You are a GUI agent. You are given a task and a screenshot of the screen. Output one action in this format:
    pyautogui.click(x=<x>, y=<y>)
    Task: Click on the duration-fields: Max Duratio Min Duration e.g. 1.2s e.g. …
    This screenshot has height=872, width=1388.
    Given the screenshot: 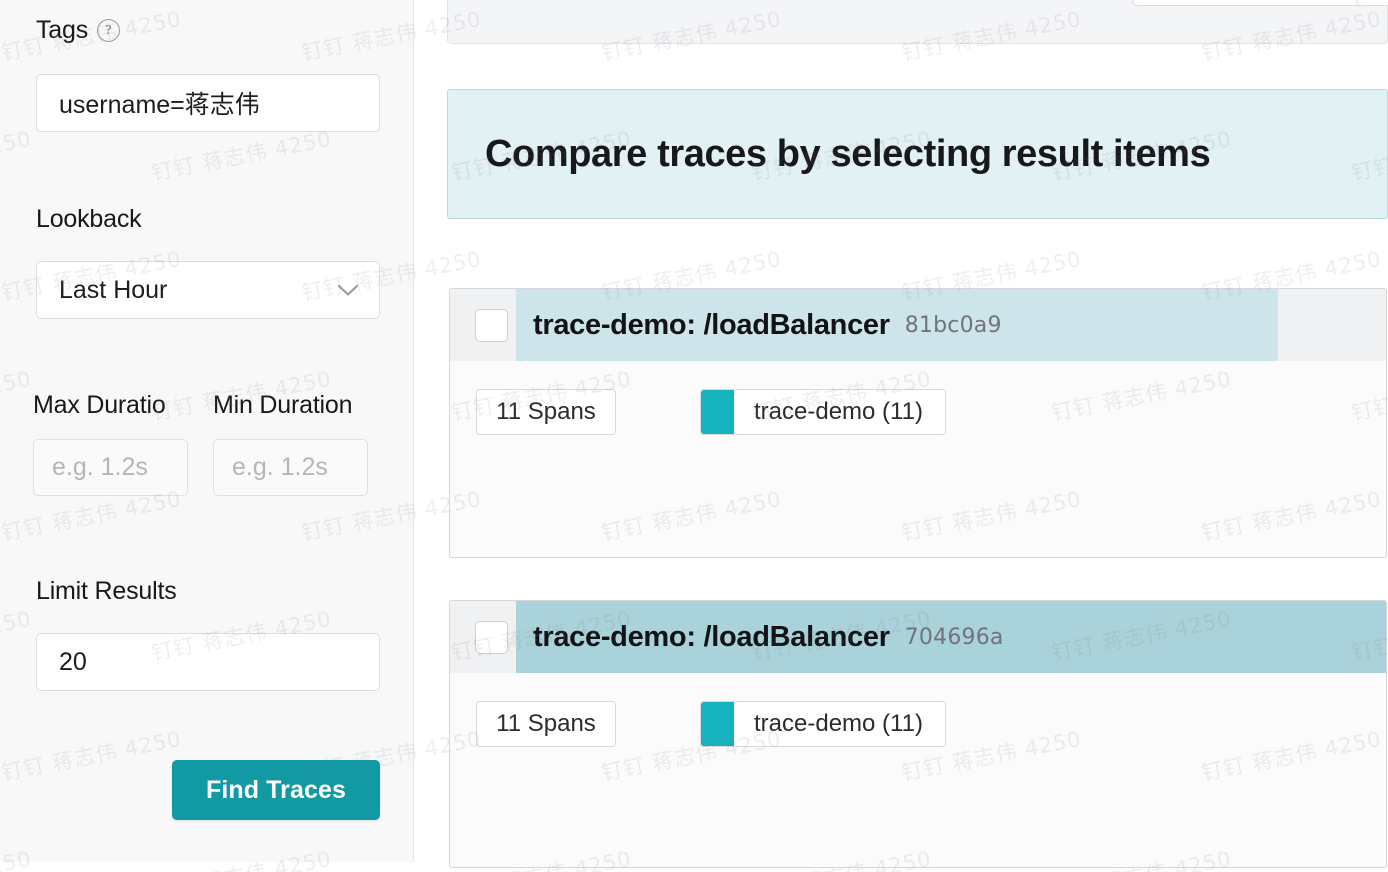 What is the action you would take?
    pyautogui.click(x=213, y=444)
    